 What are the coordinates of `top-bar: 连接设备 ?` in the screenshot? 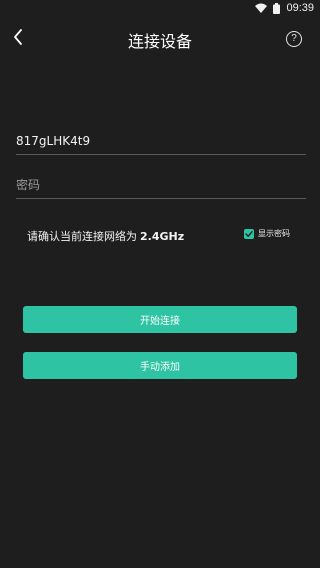 It's located at (160, 40).